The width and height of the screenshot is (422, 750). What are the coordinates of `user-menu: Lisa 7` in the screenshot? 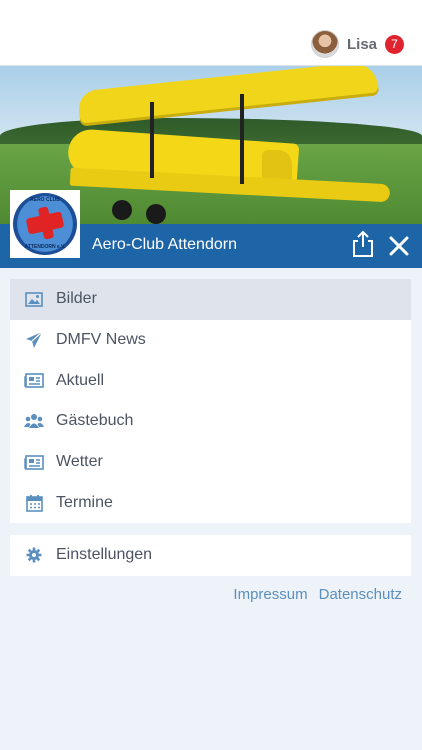 It's located at (357, 44).